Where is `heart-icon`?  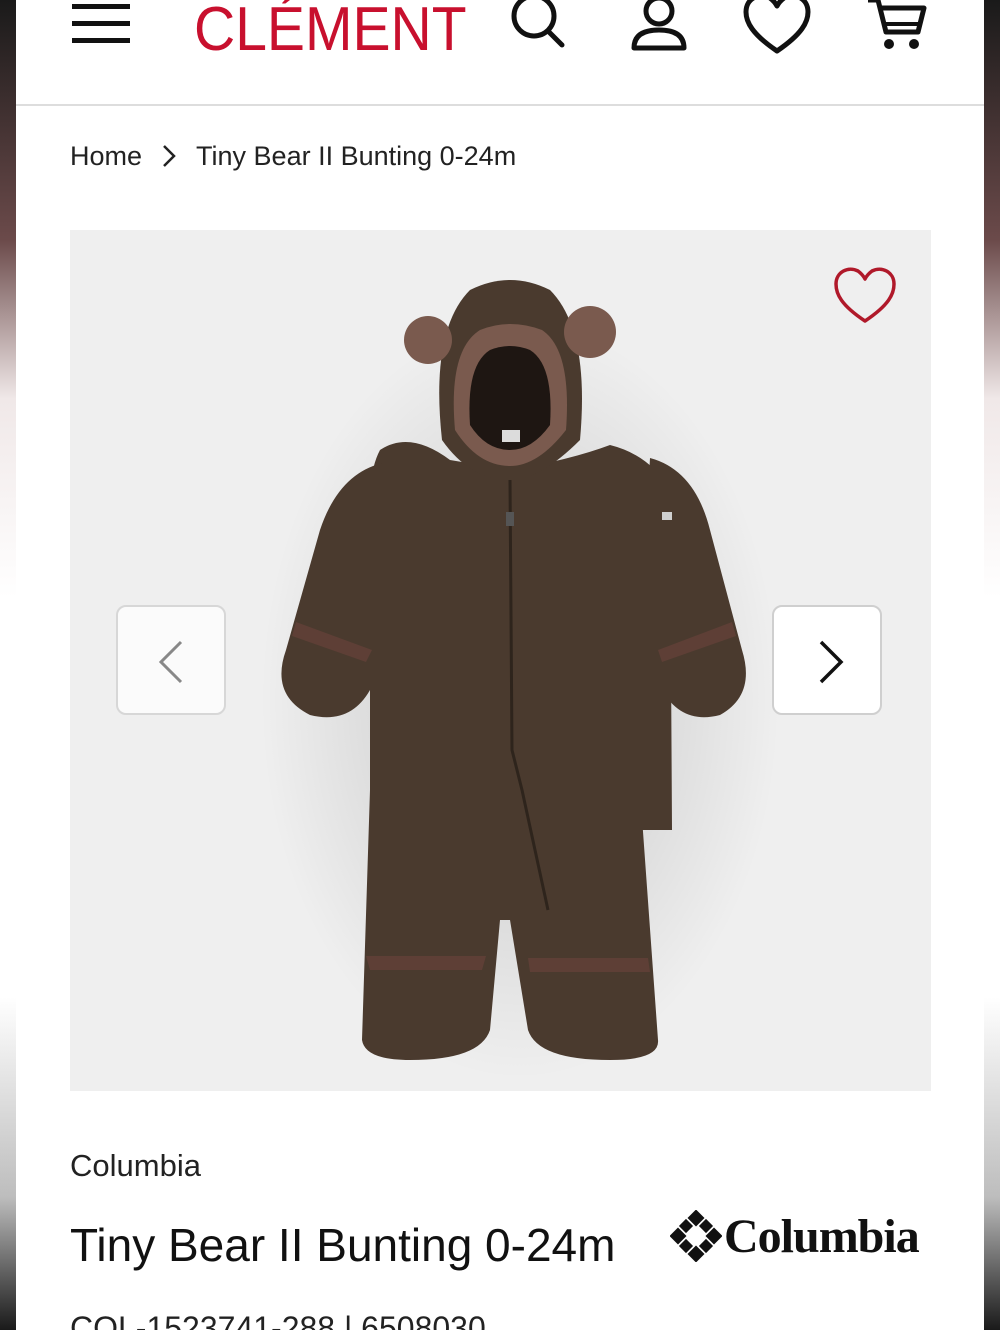 heart-icon is located at coordinates (865, 295).